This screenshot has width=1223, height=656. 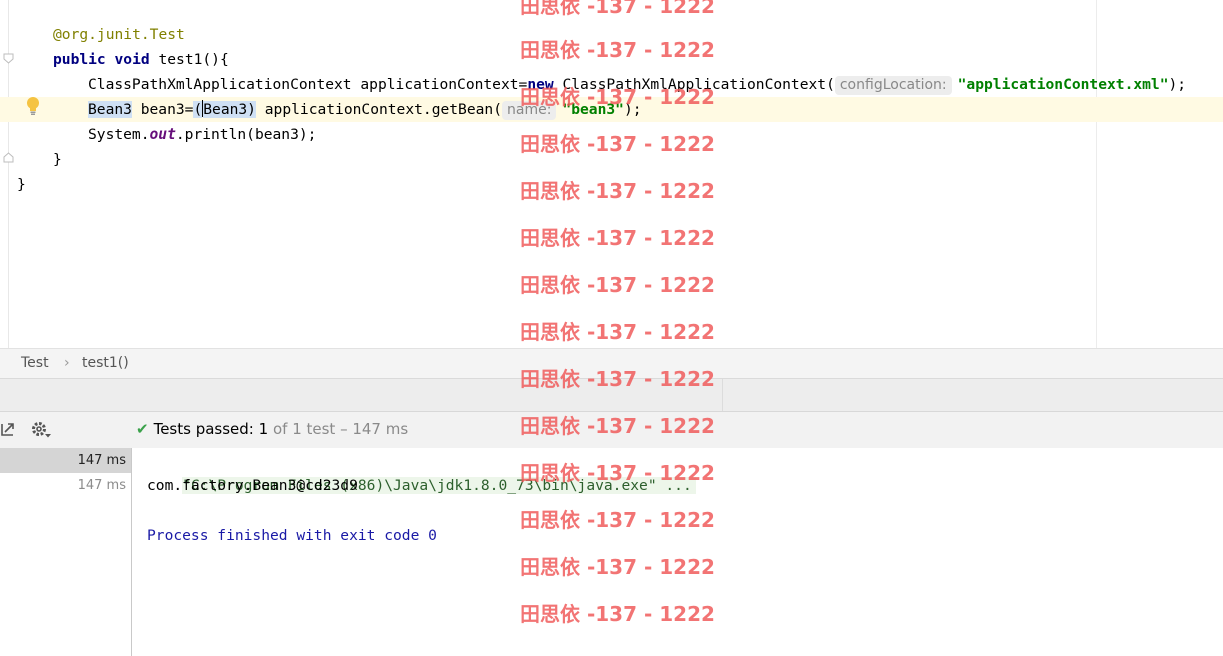 I want to click on status-count: 1, so click(x=263, y=429).